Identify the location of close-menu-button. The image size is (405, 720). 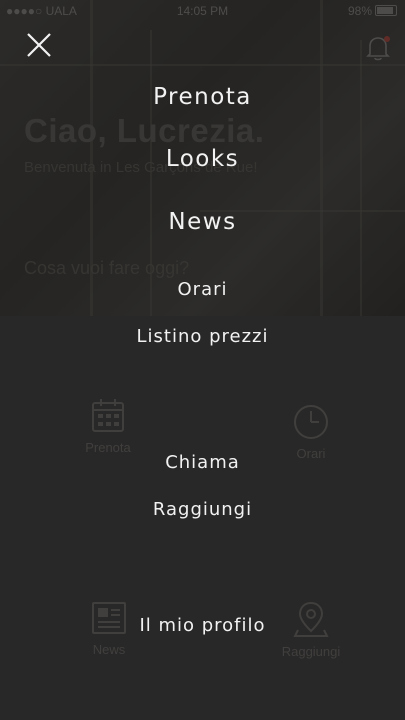
(39, 45).